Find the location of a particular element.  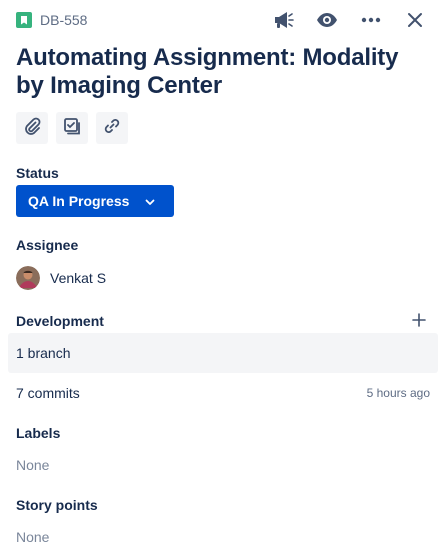

commits-count: 7 commits is located at coordinates (48, 393).